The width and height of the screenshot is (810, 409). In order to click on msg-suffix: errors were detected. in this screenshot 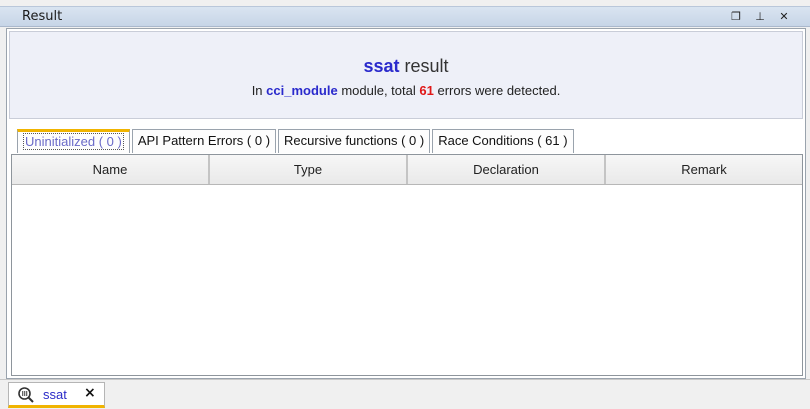, I will do `click(499, 90)`.